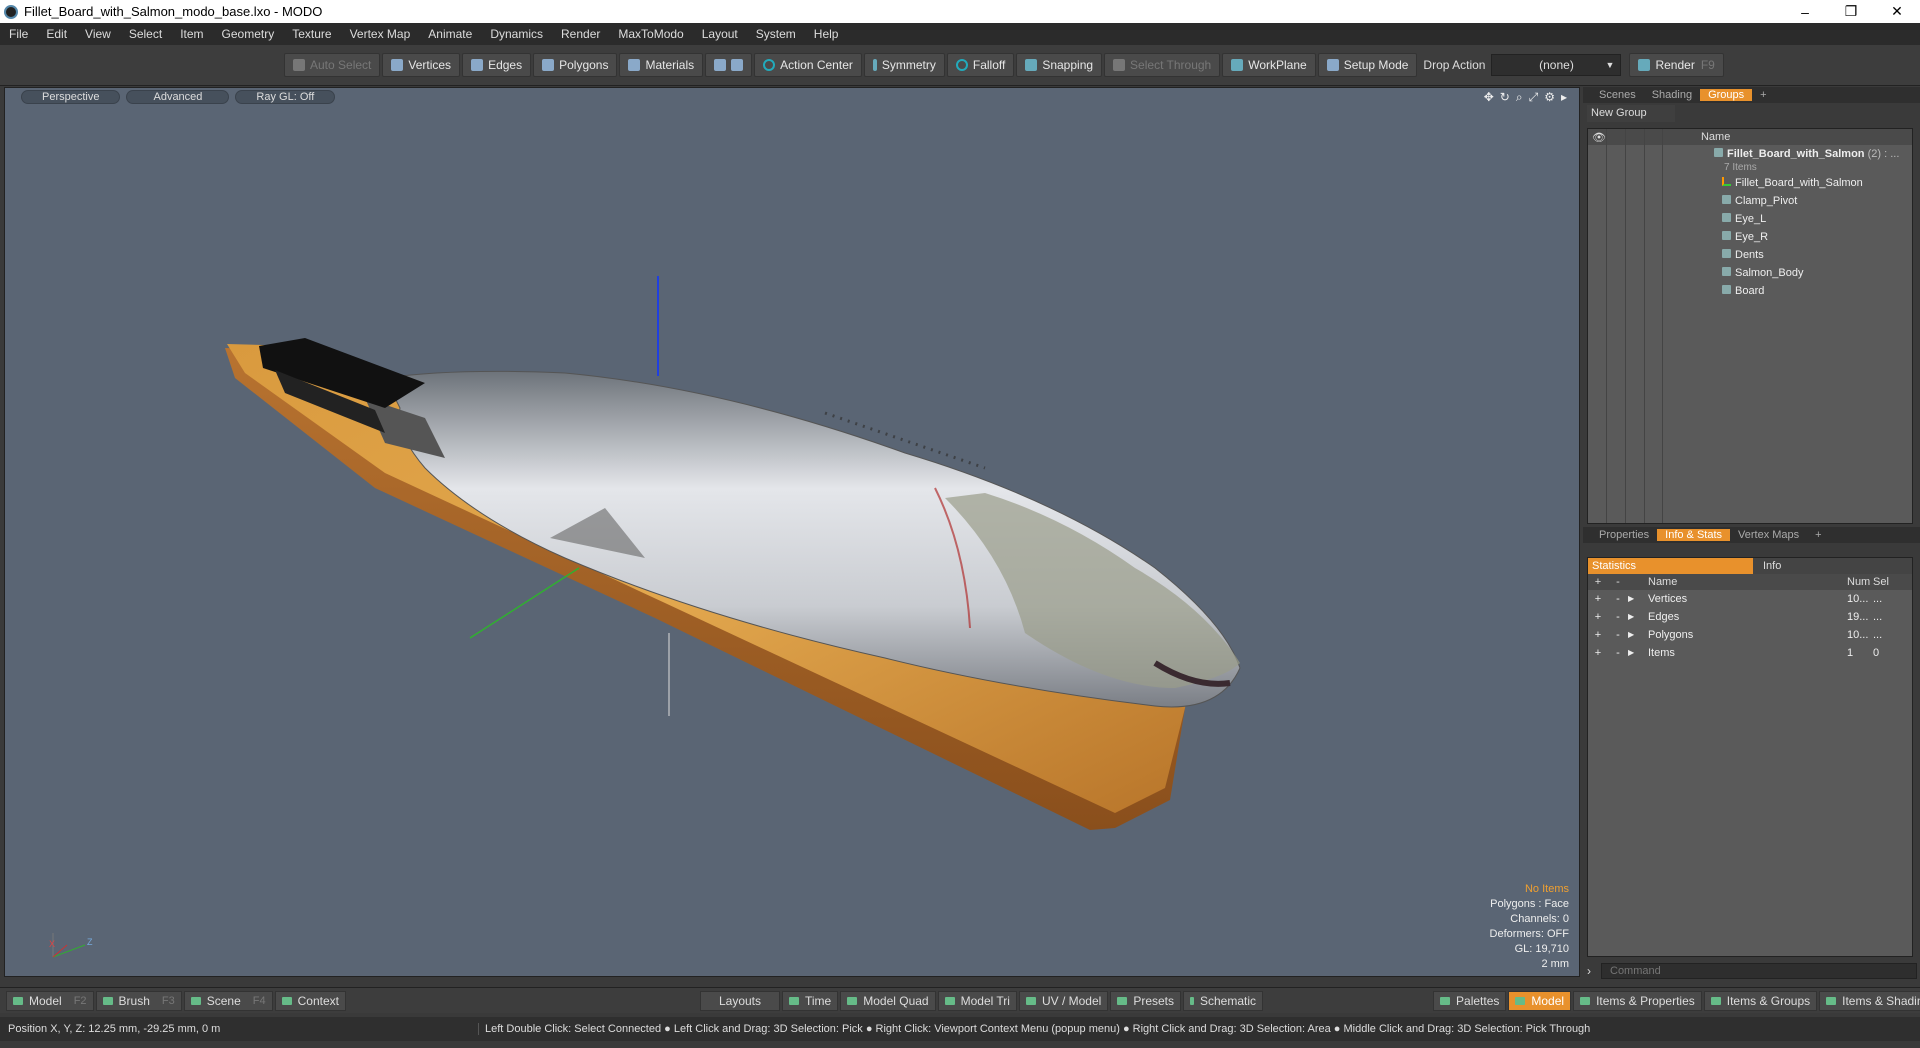  I want to click on edges-button: Edges, so click(497, 65).